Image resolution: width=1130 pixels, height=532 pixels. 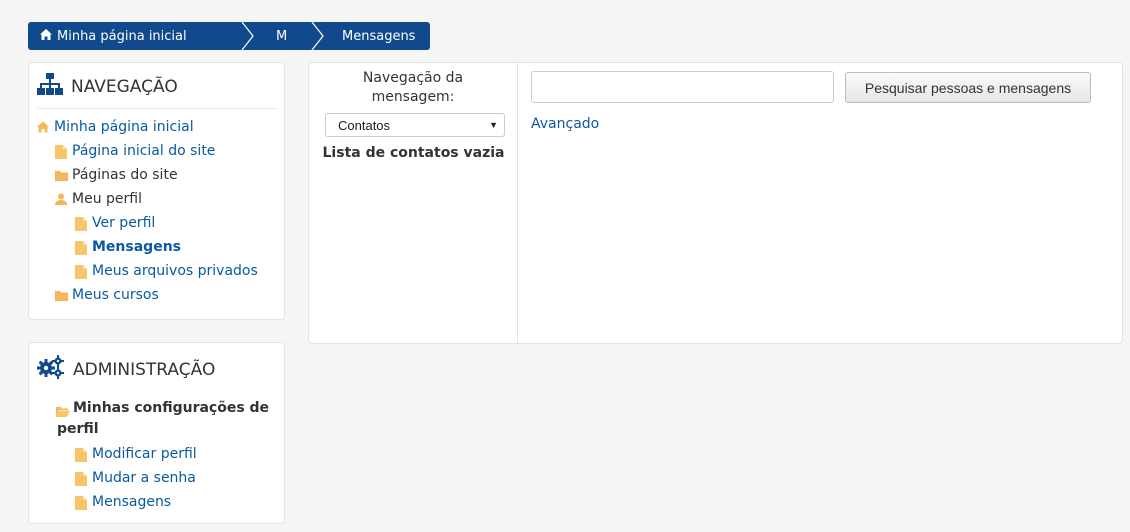 What do you see at coordinates (163, 418) in the screenshot?
I see `admin-section-label: Minhas configurações de perfil` at bounding box center [163, 418].